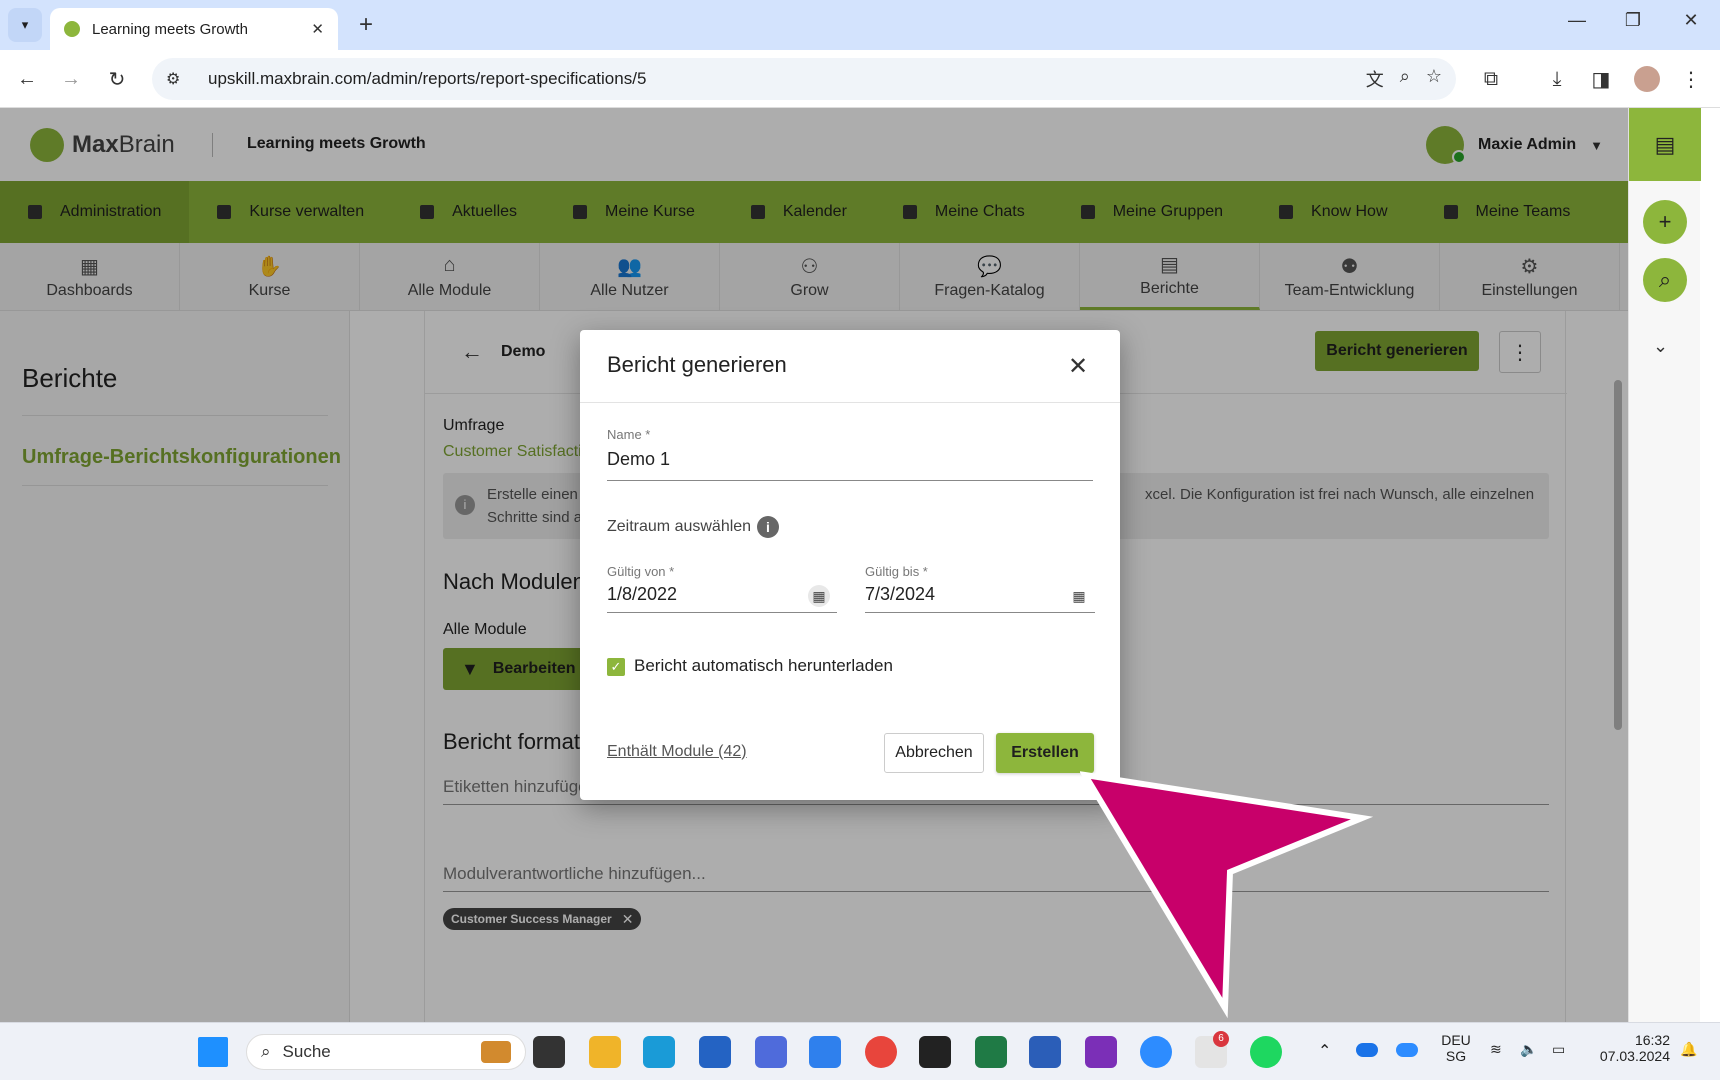  What do you see at coordinates (1101, 1052) in the screenshot?
I see `onenote-icon` at bounding box center [1101, 1052].